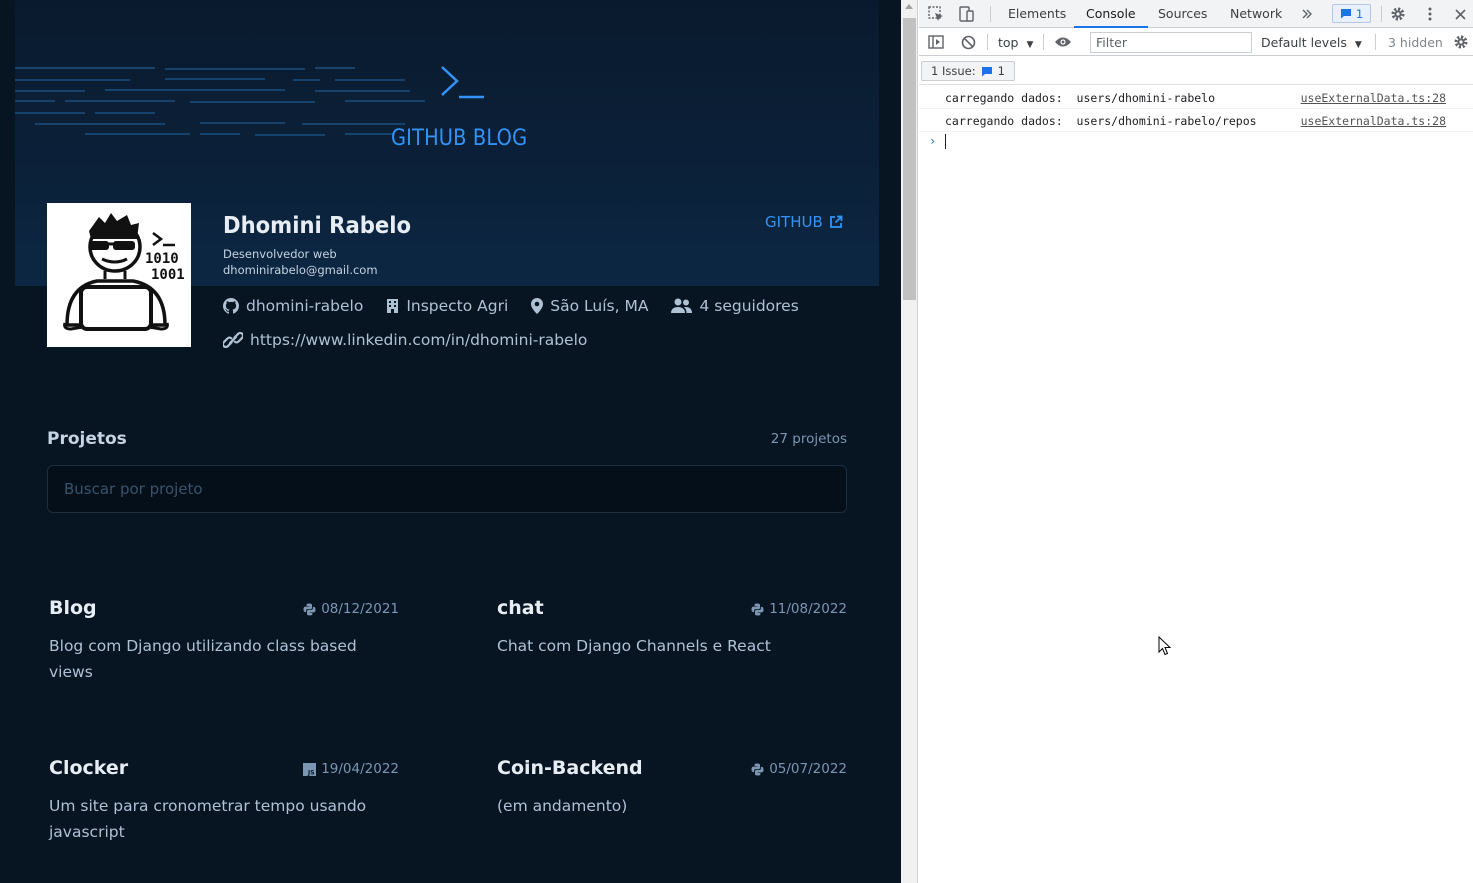 This screenshot has width=1473, height=883. I want to click on inspect-element-icon, so click(936, 14).